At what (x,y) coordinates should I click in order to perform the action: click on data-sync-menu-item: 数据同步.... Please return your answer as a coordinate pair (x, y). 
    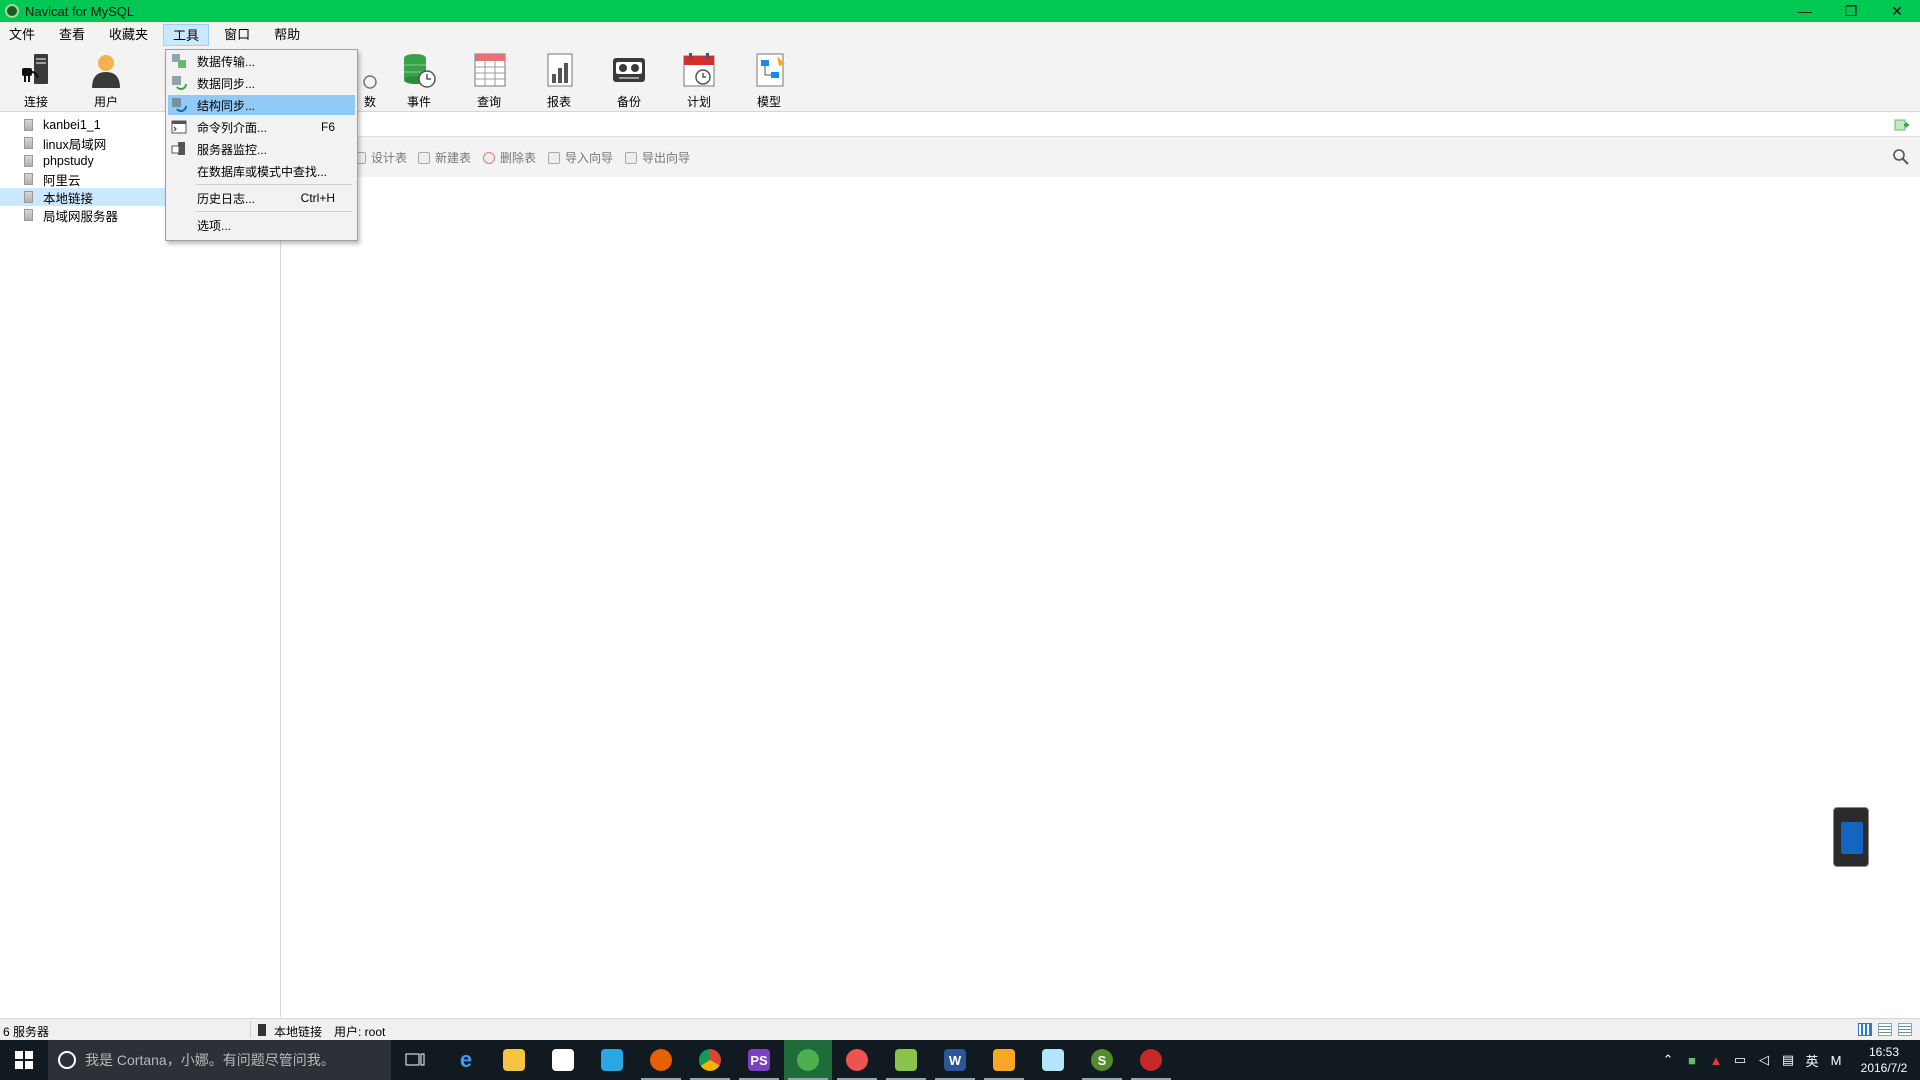
    Looking at the image, I should click on (261, 83).